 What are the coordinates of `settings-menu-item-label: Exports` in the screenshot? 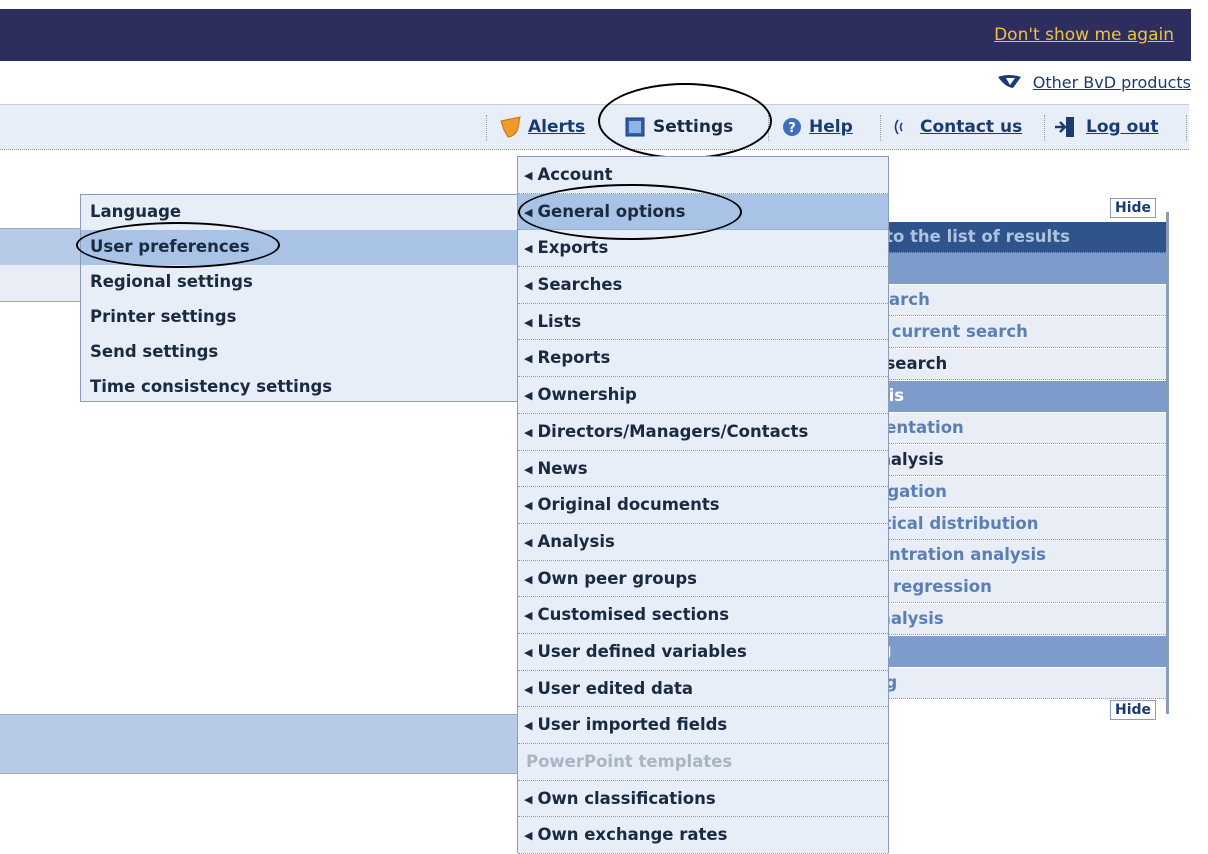 It's located at (573, 248).